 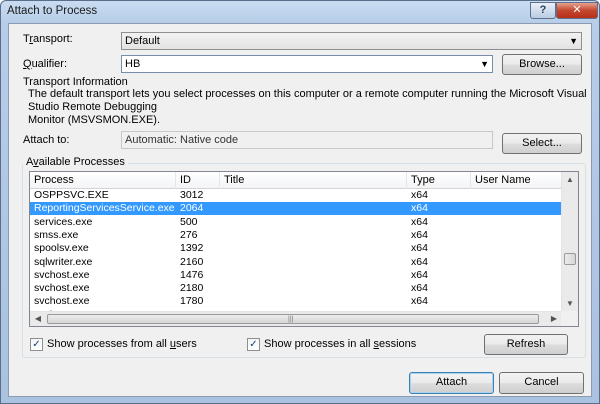 What do you see at coordinates (570, 259) in the screenshot?
I see `vertical-scroll-thumb` at bounding box center [570, 259].